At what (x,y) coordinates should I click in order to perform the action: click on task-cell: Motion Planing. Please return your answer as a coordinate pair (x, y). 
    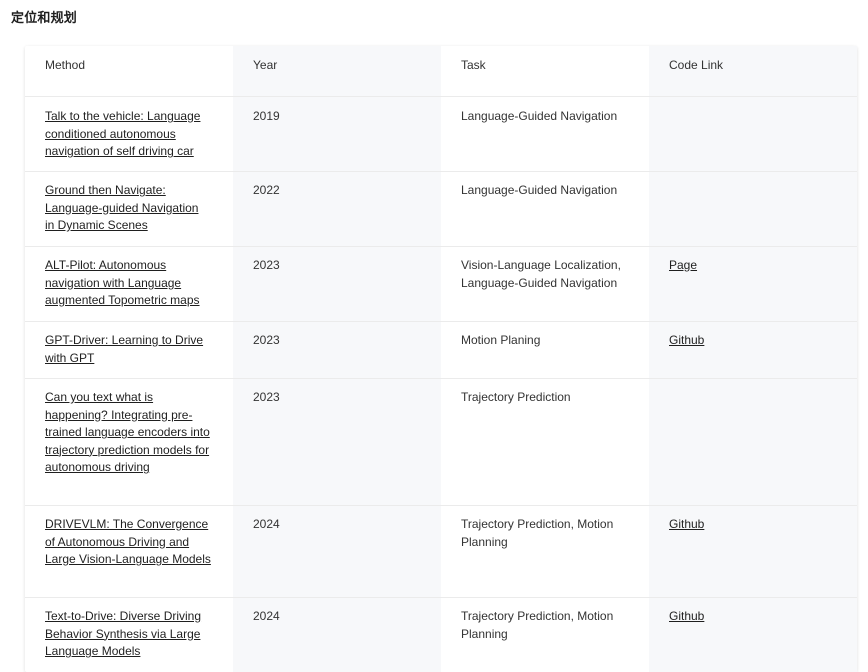
    Looking at the image, I should click on (545, 350).